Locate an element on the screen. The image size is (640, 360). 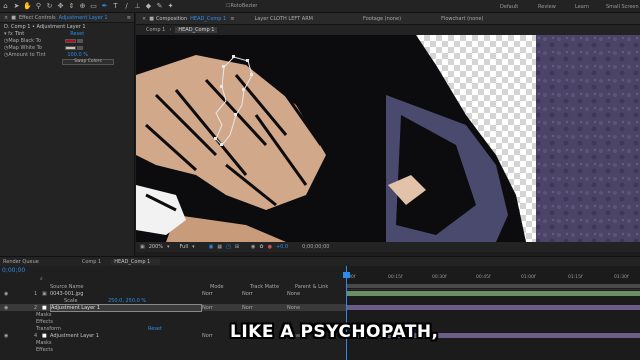
workspace-default: Default is located at coordinates (509, 7).